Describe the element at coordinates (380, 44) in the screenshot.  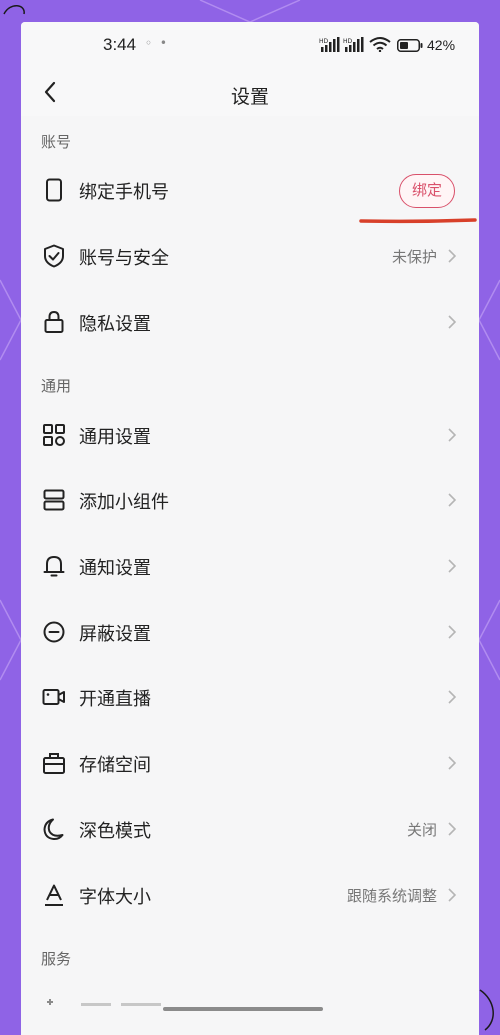
I see `wifi-icon` at that location.